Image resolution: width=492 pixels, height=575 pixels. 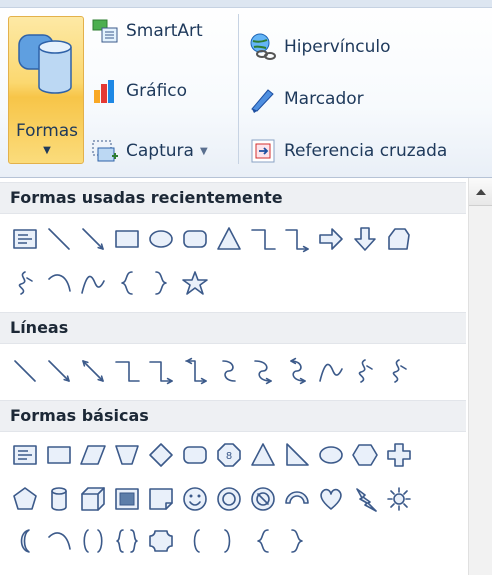 I want to click on ribbon-top-border, so click(x=246, y=4).